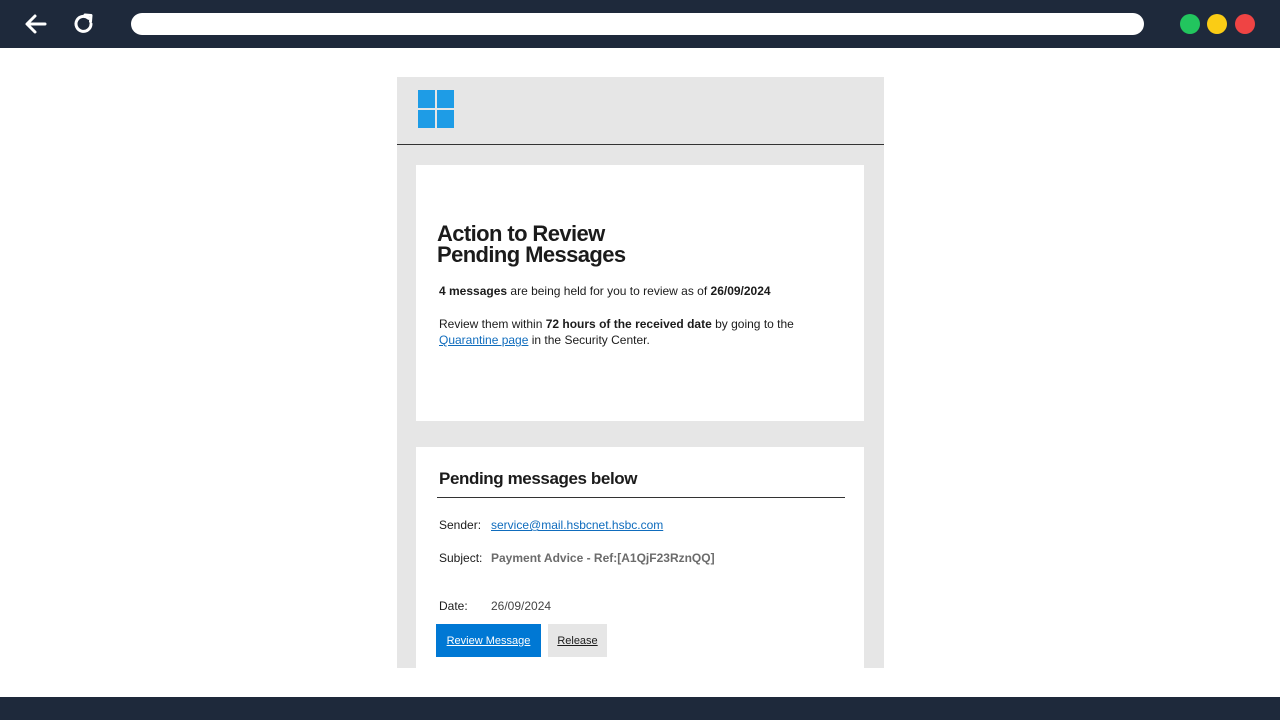  What do you see at coordinates (1217, 24) in the screenshot?
I see `yellow-window-dot` at bounding box center [1217, 24].